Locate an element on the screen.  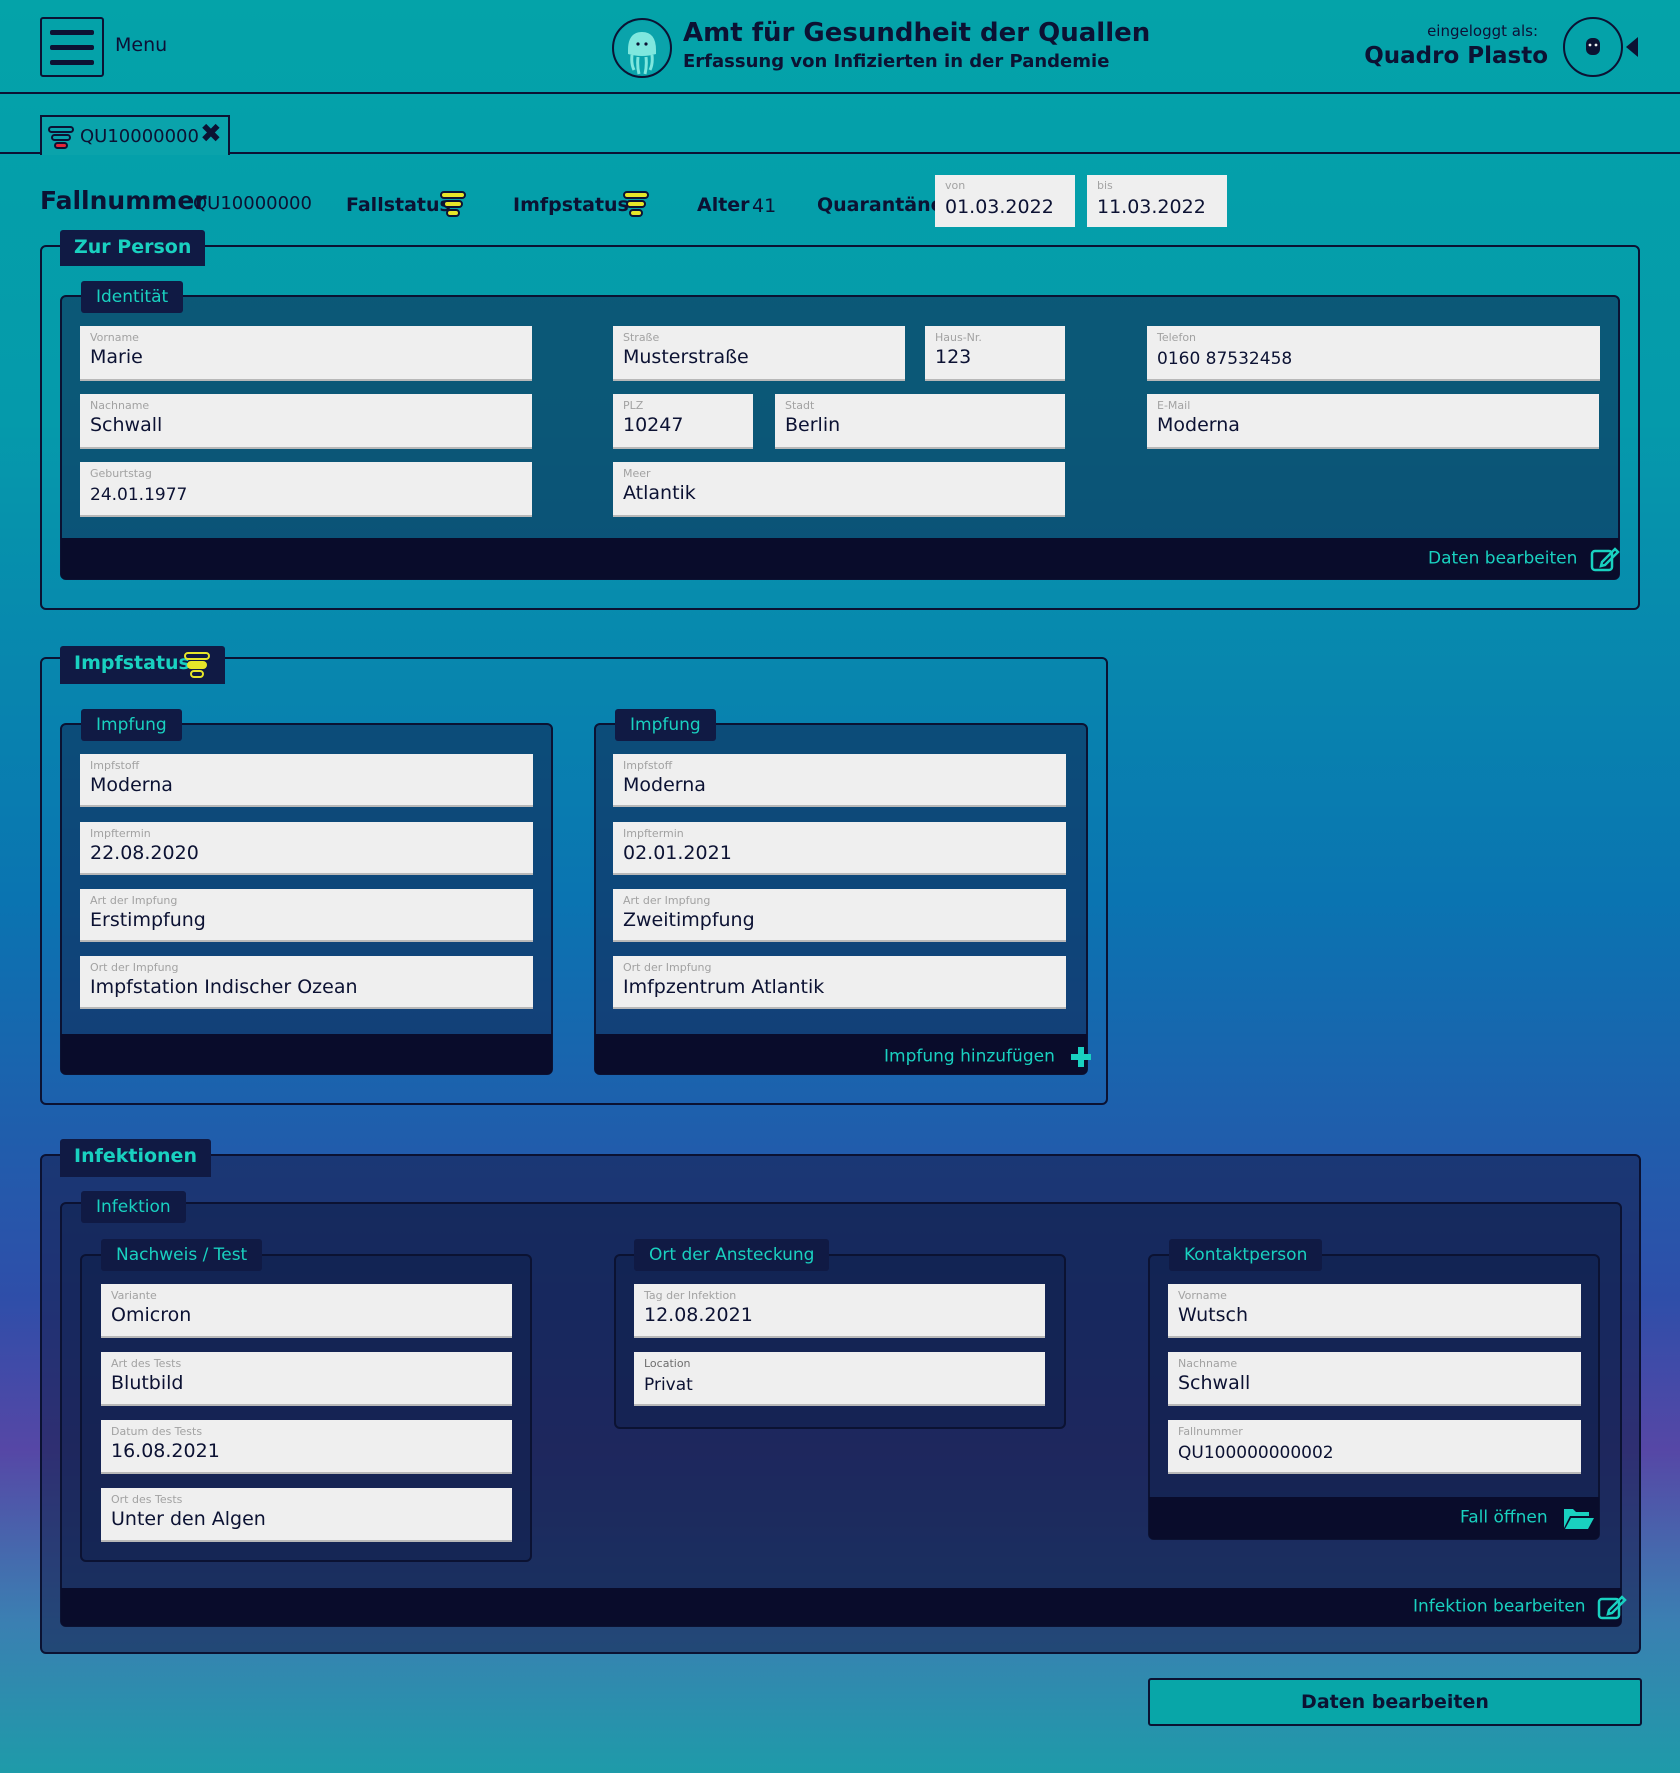
field-label: Telefon is located at coordinates (1177, 337).